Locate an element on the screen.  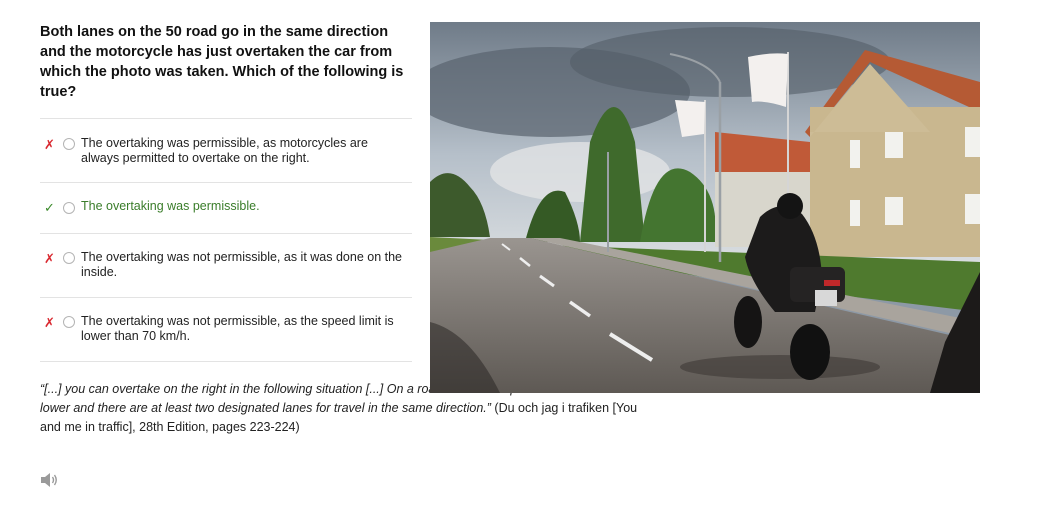
answer-label: The overtaking was permissible. is located at coordinates (170, 206).